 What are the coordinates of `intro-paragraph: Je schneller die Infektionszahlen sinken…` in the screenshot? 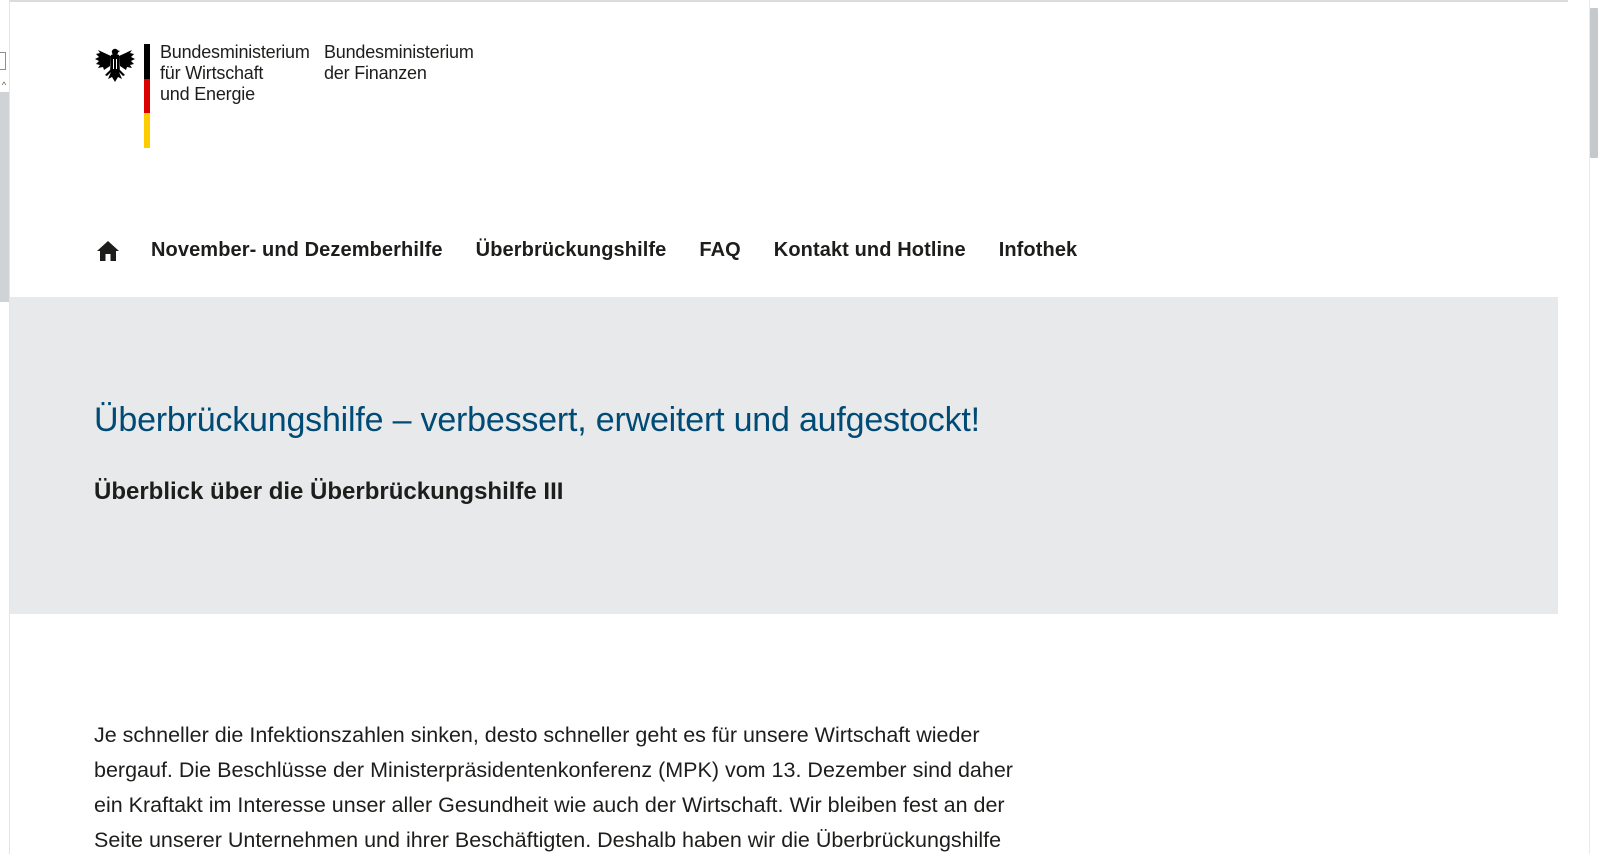 It's located at (584, 788).